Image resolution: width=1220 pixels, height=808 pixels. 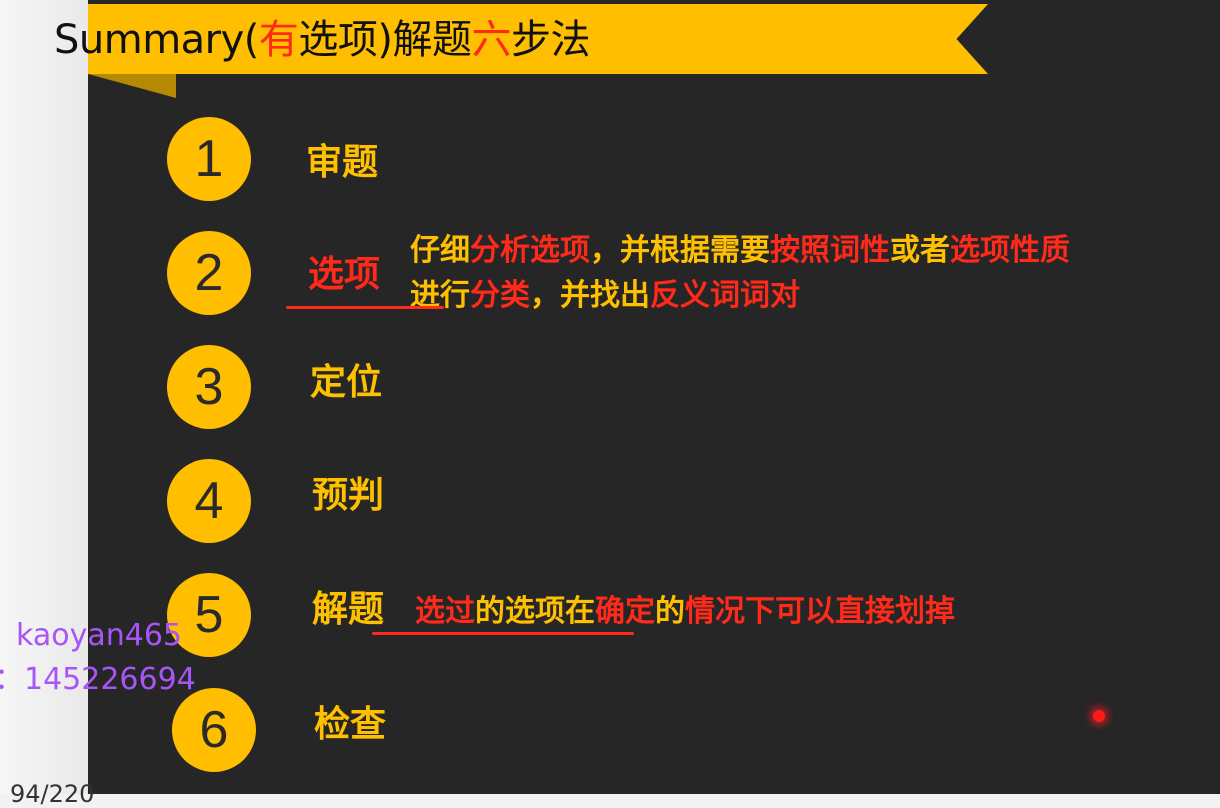 I want to click on step-4-circle: 4, so click(x=209, y=501).